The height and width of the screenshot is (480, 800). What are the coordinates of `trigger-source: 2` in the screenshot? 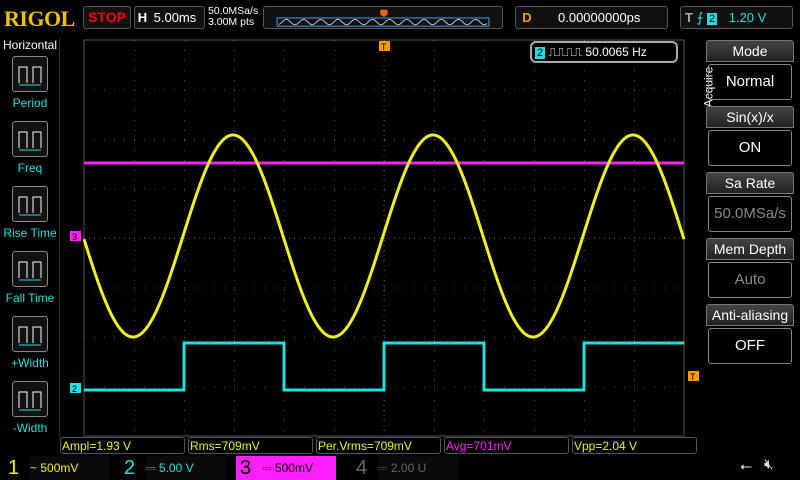 It's located at (712, 19).